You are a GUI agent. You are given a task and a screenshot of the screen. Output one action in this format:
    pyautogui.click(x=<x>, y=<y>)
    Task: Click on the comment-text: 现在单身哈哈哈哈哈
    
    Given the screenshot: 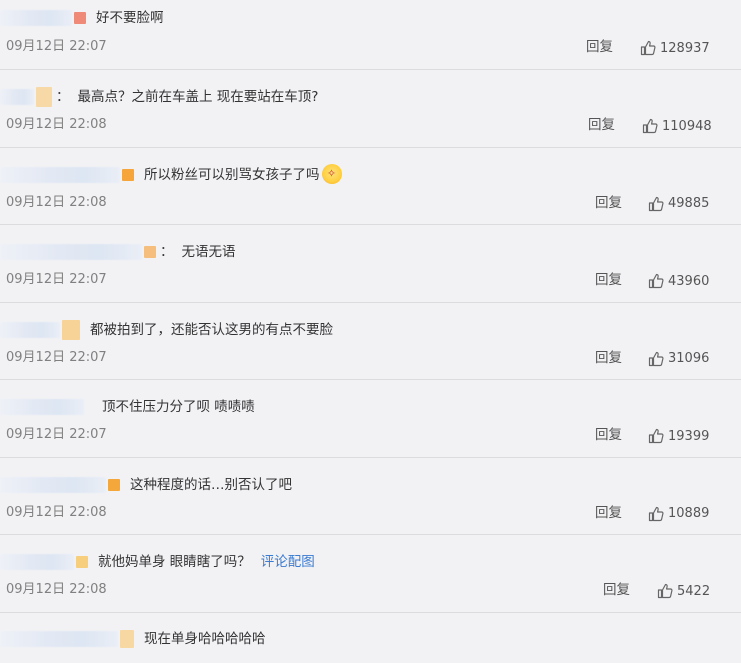 What is the action you would take?
    pyautogui.click(x=205, y=638)
    